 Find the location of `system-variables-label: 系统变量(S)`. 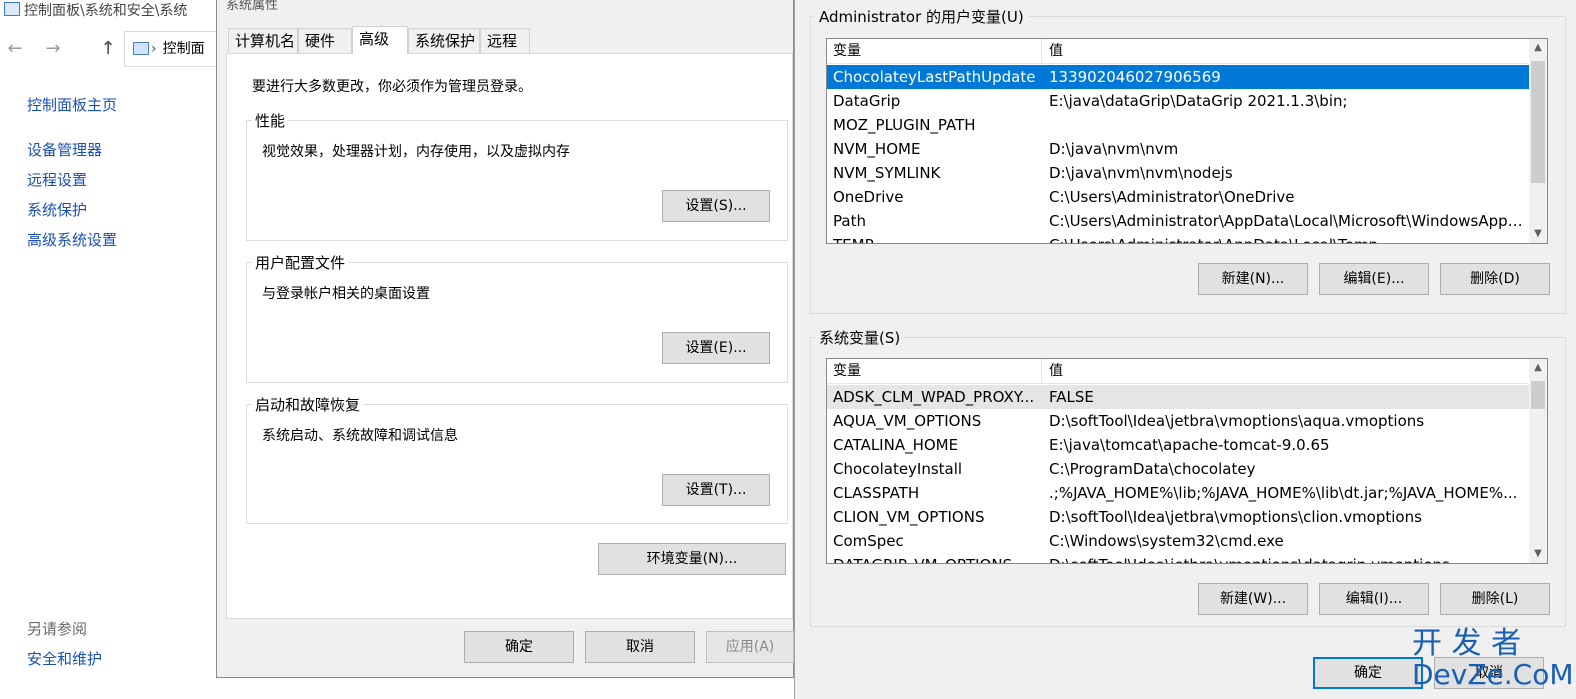

system-variables-label: 系统变量(S) is located at coordinates (860, 337).